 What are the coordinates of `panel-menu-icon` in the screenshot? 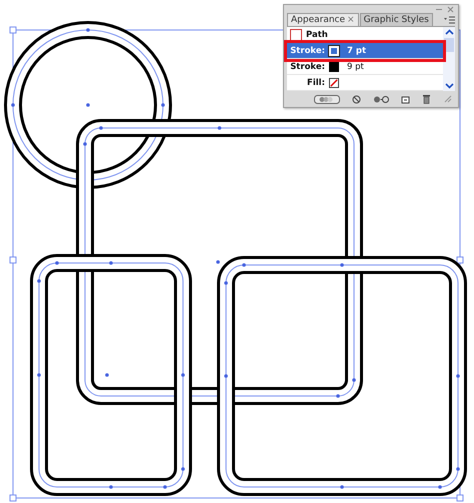 It's located at (449, 20).